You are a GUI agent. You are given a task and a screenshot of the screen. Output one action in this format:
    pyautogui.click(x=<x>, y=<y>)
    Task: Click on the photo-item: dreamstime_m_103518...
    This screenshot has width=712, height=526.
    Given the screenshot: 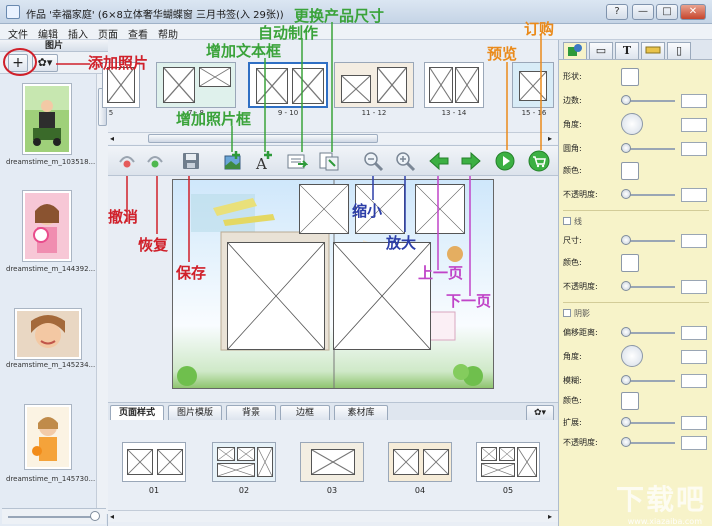 What is the action you would take?
    pyautogui.click(x=48, y=123)
    